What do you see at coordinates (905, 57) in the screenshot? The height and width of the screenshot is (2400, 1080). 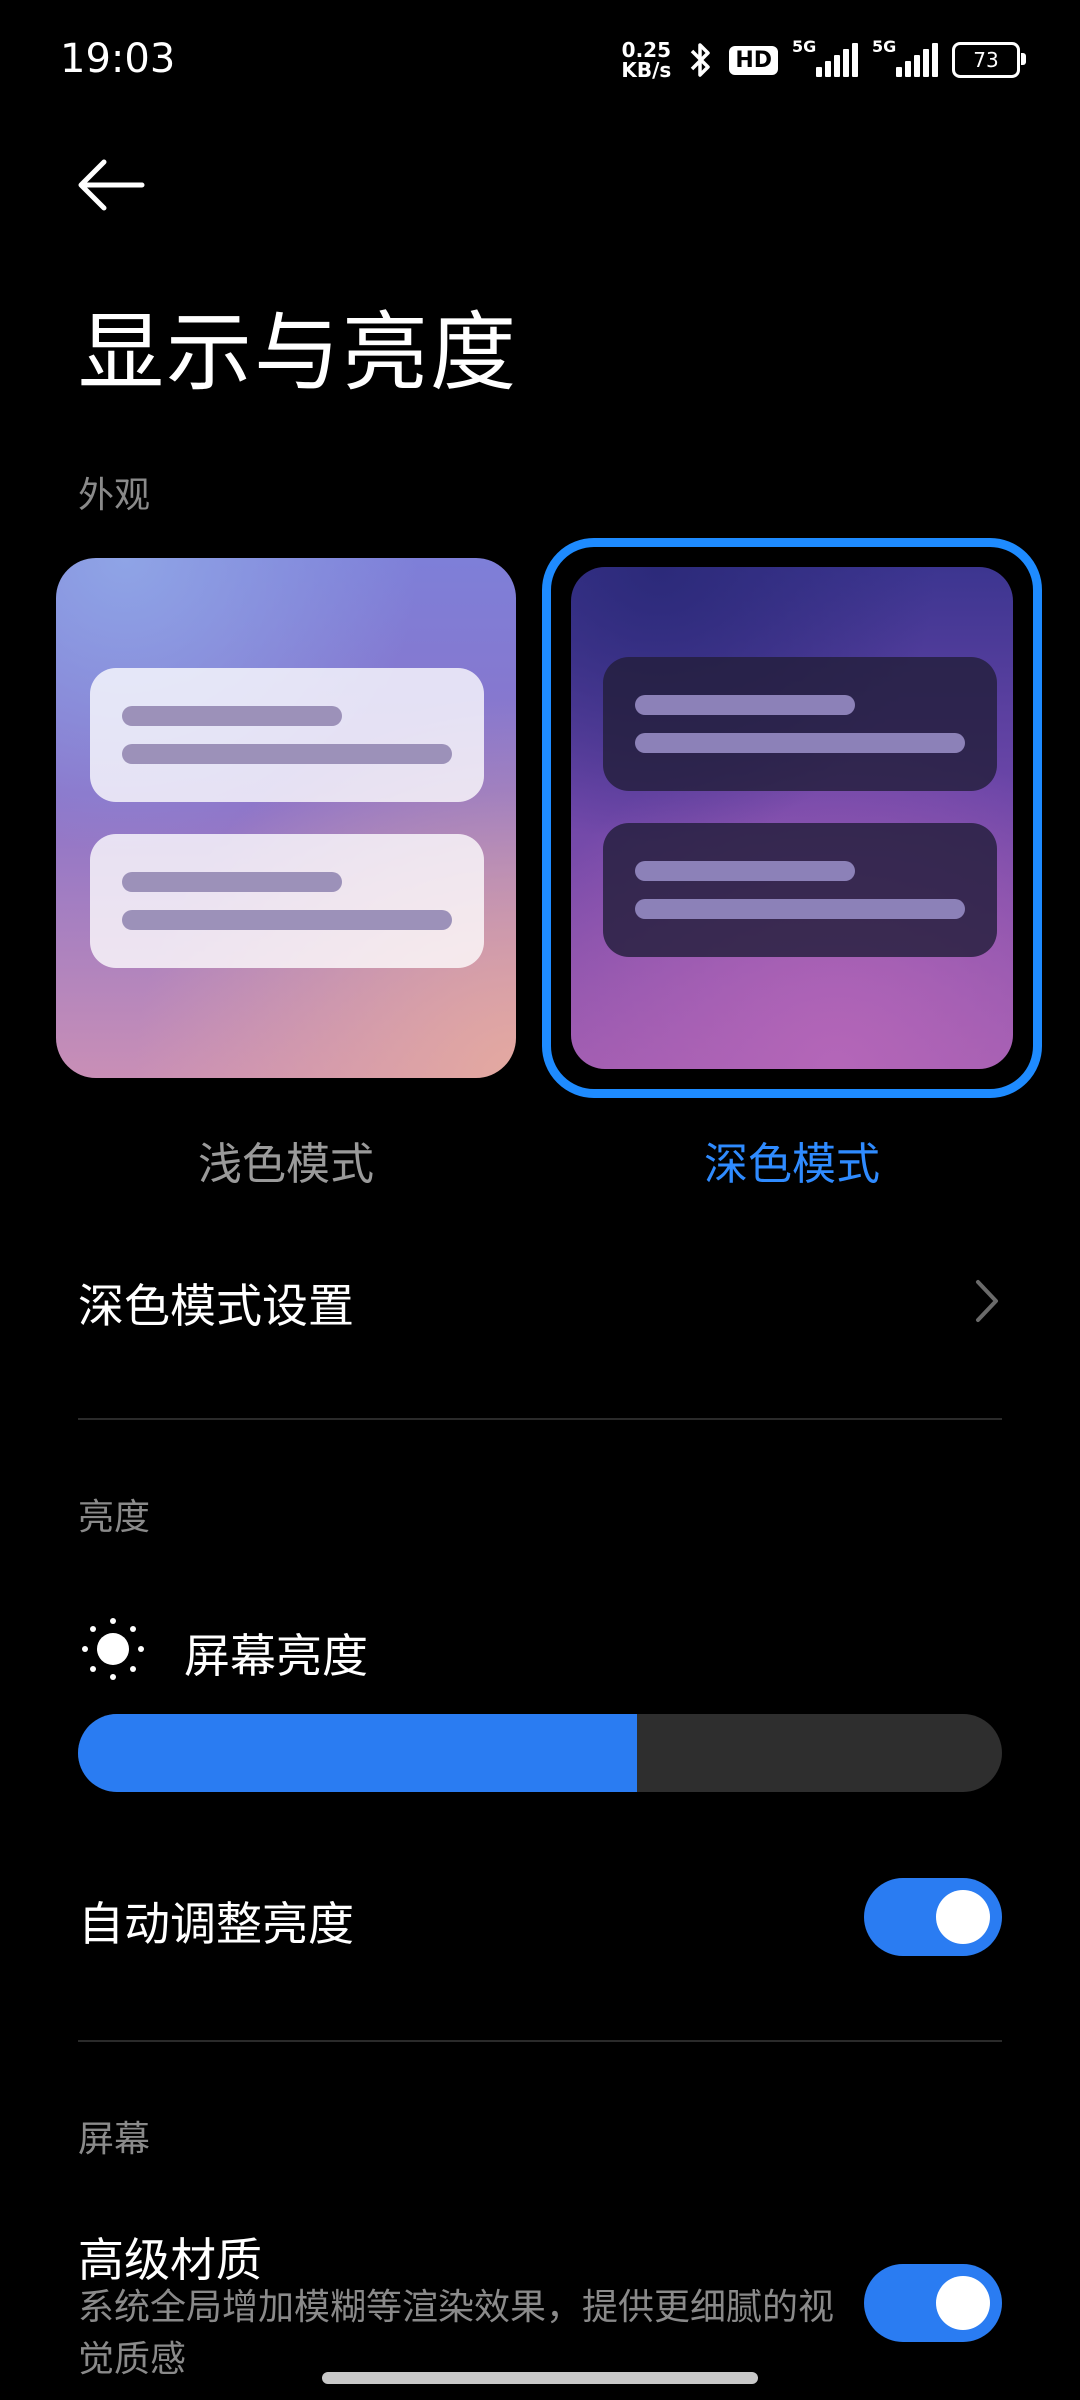 I see `signal-strength-2-icon: 5G` at bounding box center [905, 57].